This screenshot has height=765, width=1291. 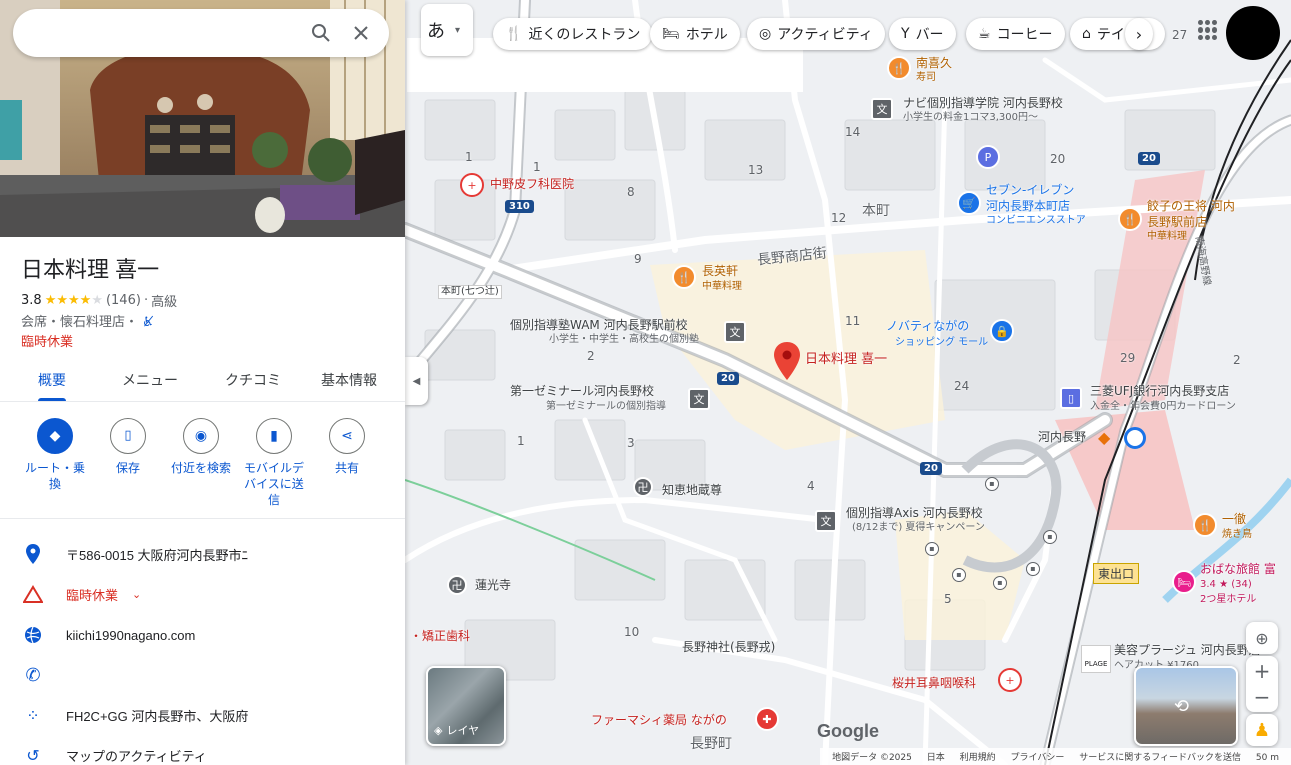 What do you see at coordinates (659, 720) in the screenshot?
I see `poi-pharmacy: ファーマシィ薬局 ながの` at bounding box center [659, 720].